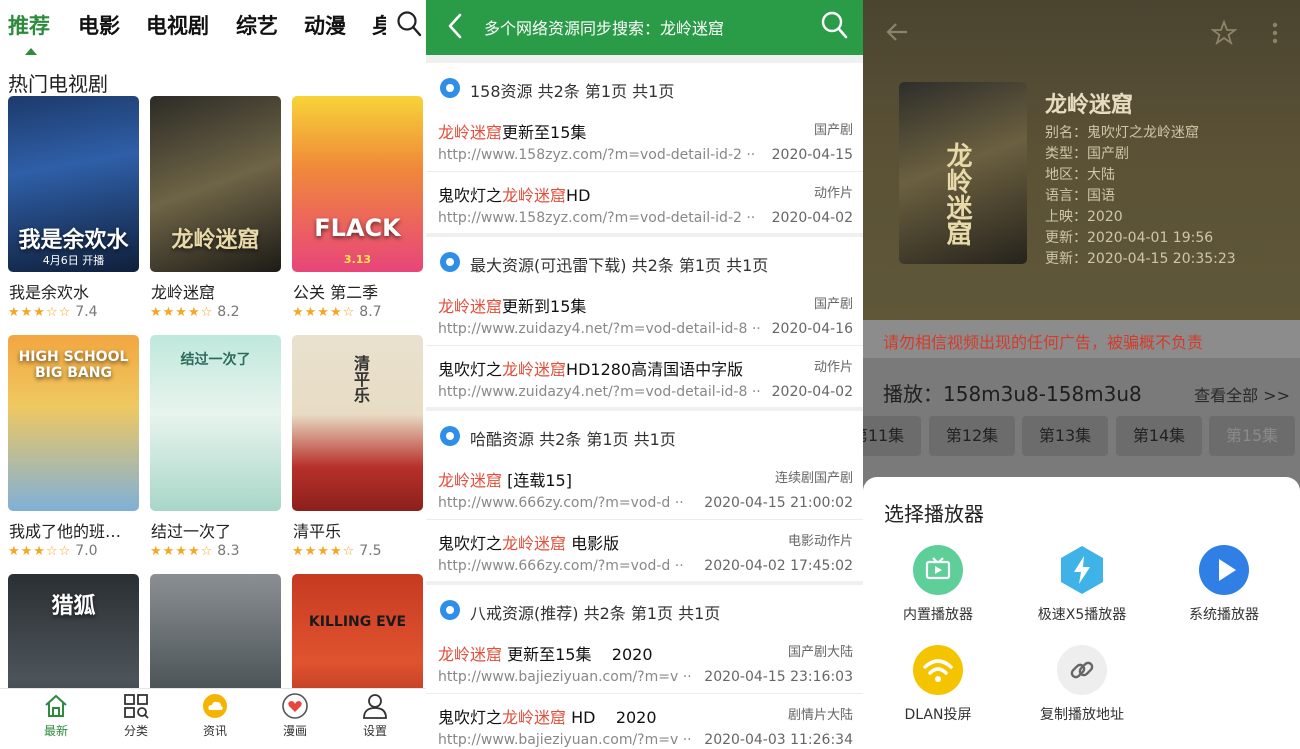 This screenshot has height=749, width=1300. What do you see at coordinates (379, 25) in the screenshot?
I see `tab-more: 身` at bounding box center [379, 25].